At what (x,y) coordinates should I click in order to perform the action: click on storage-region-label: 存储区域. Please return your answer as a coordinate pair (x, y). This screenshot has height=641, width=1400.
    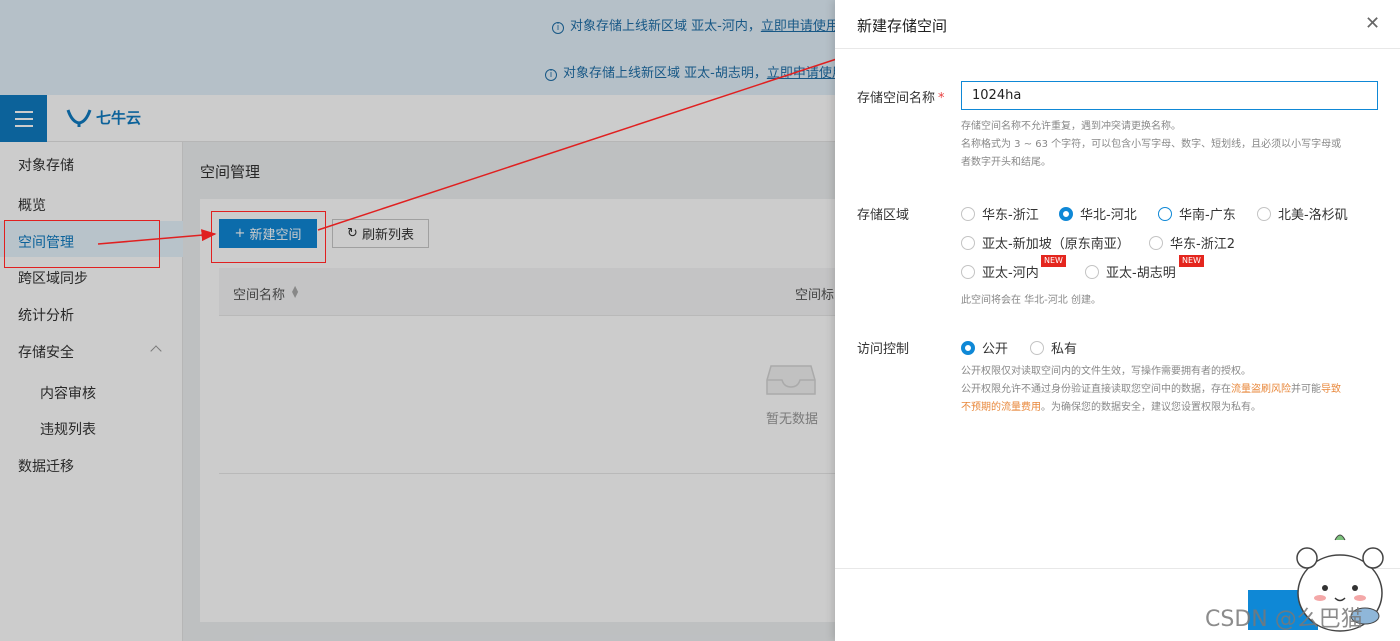
    Looking at the image, I should click on (883, 215).